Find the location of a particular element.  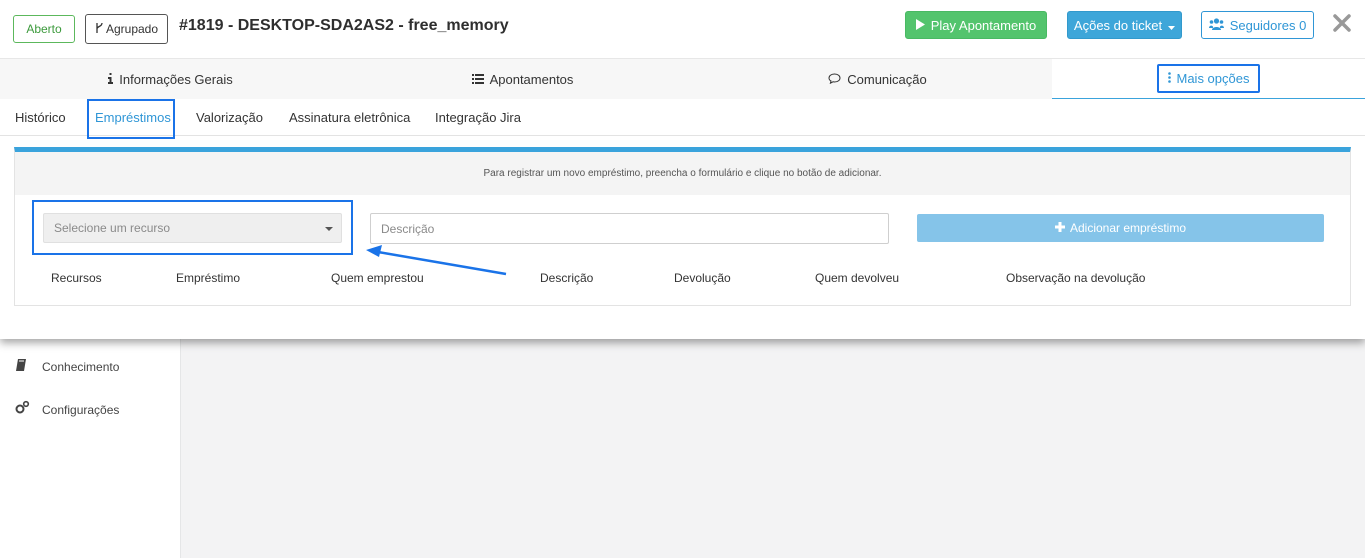

page-title: #1819 - DESKTOP-SDA2AS2 - free_memory is located at coordinates (344, 25).